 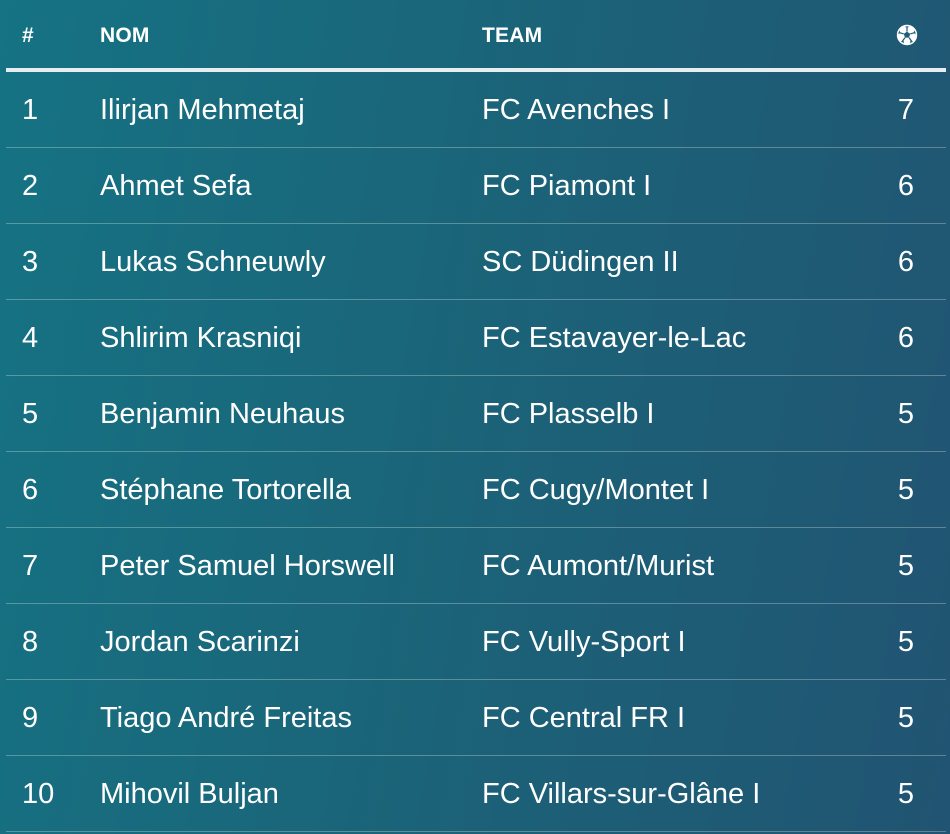 I want to click on rank-cell: 2, so click(x=30, y=186).